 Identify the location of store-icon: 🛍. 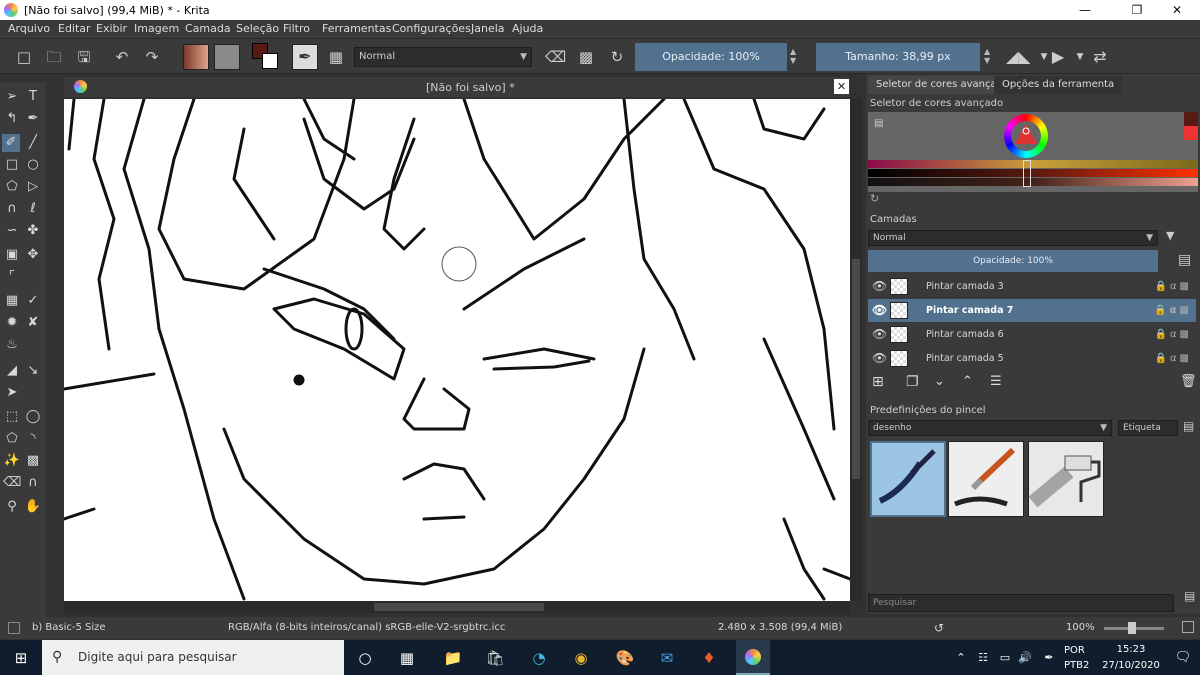
(495, 658).